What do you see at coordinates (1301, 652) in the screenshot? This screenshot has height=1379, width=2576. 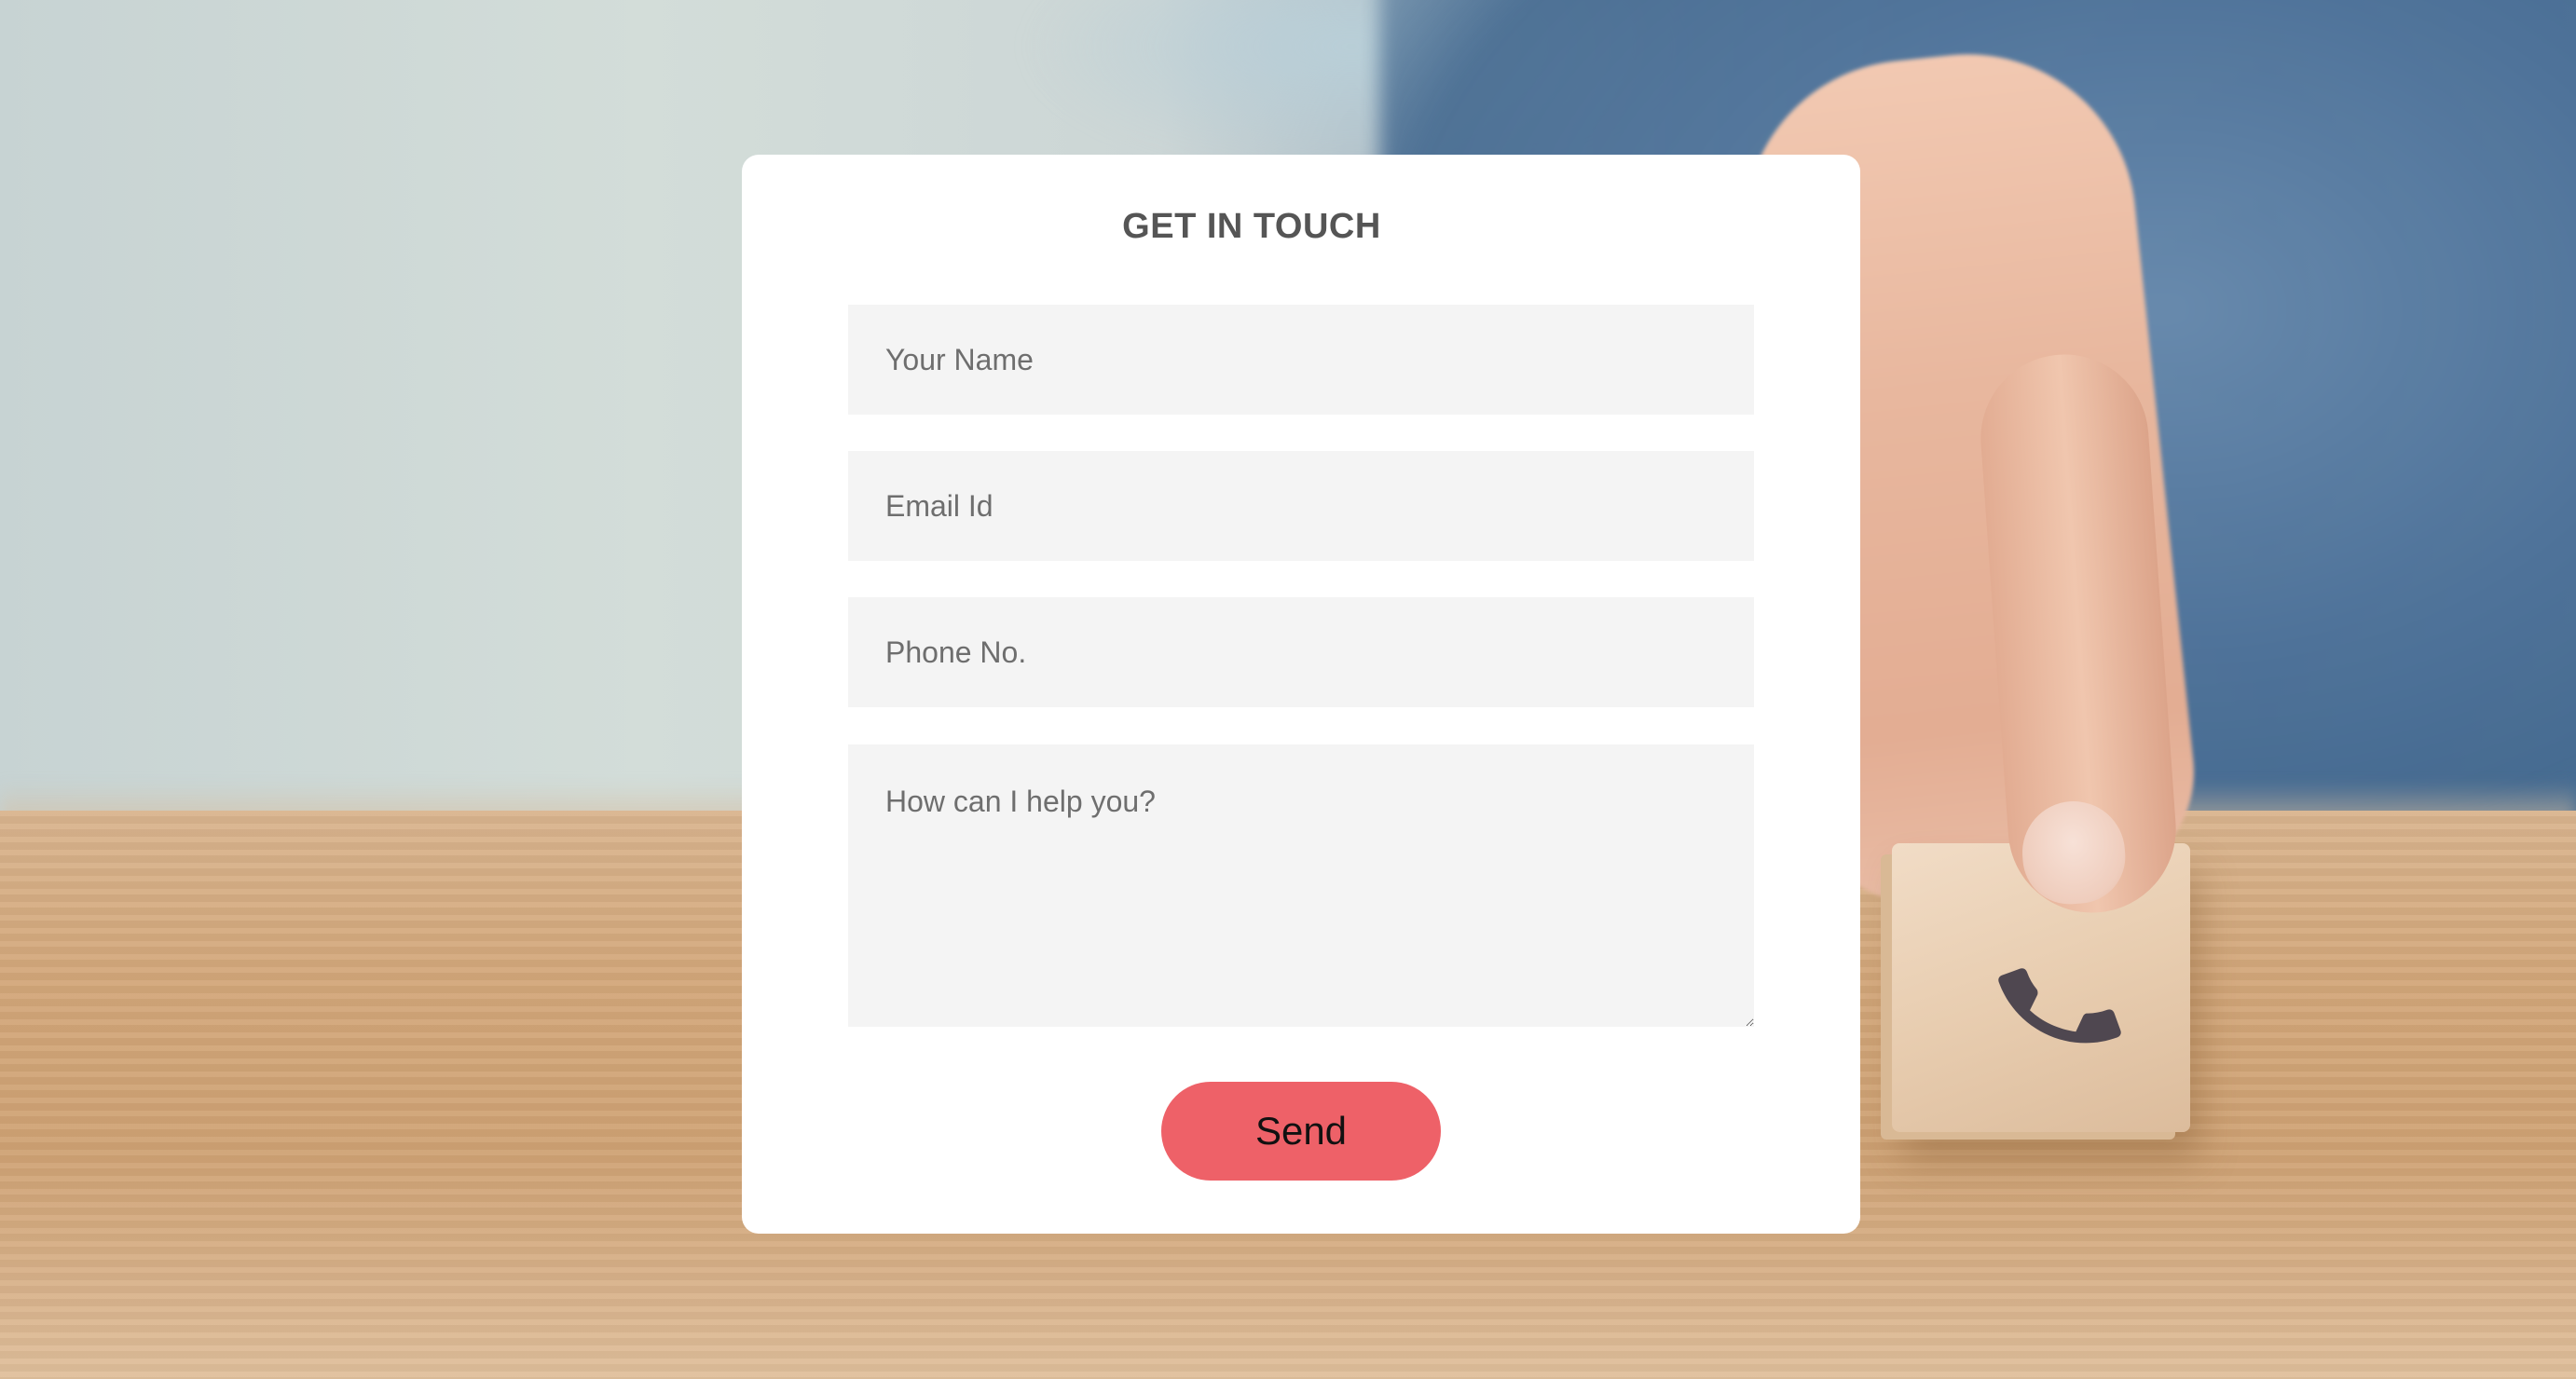 I see `phone-input` at bounding box center [1301, 652].